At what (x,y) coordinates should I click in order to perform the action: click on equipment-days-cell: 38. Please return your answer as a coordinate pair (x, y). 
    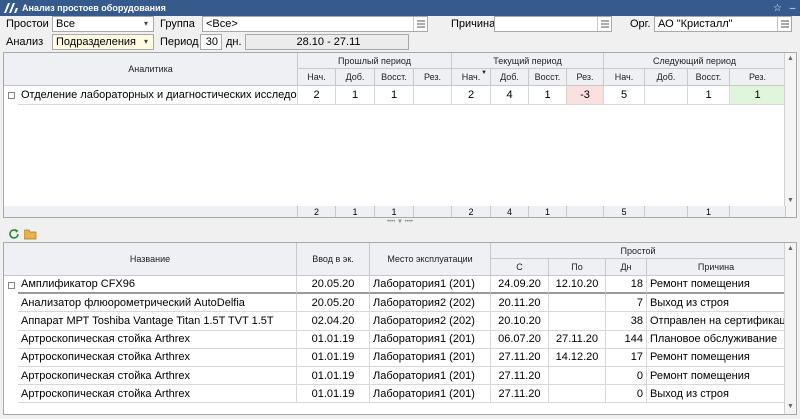
    Looking at the image, I should click on (626, 321).